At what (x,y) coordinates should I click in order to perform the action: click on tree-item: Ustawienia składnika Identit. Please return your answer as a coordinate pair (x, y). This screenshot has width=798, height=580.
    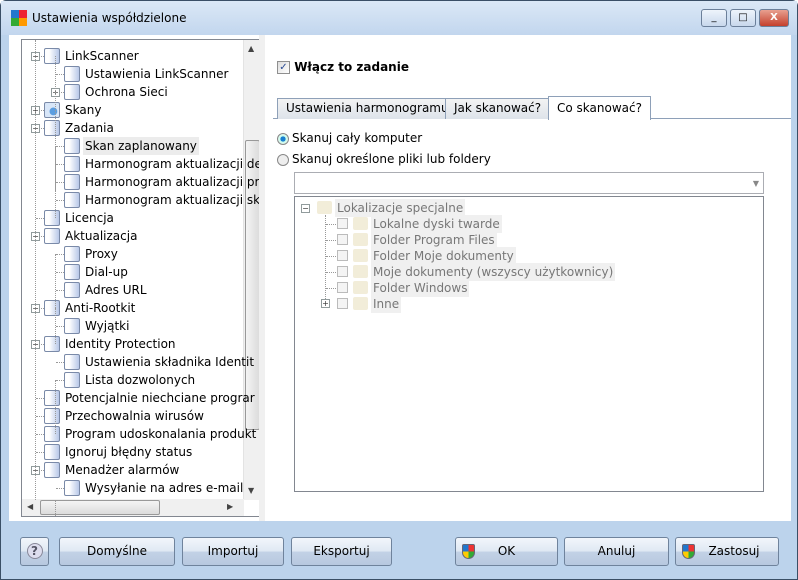
    Looking at the image, I should click on (138, 362).